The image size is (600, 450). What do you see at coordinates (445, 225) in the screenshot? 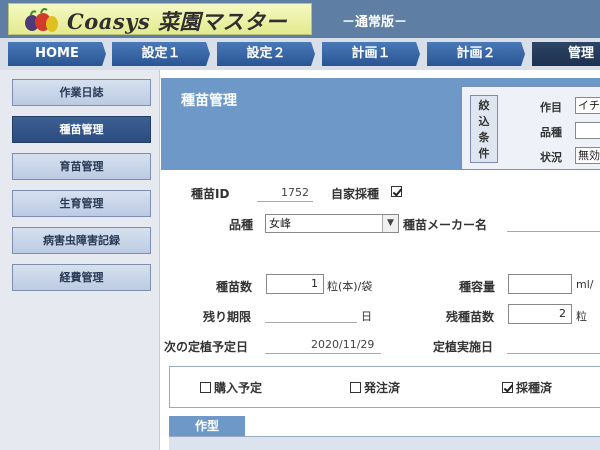
I see `maker-label: 種苗メーカー名` at bounding box center [445, 225].